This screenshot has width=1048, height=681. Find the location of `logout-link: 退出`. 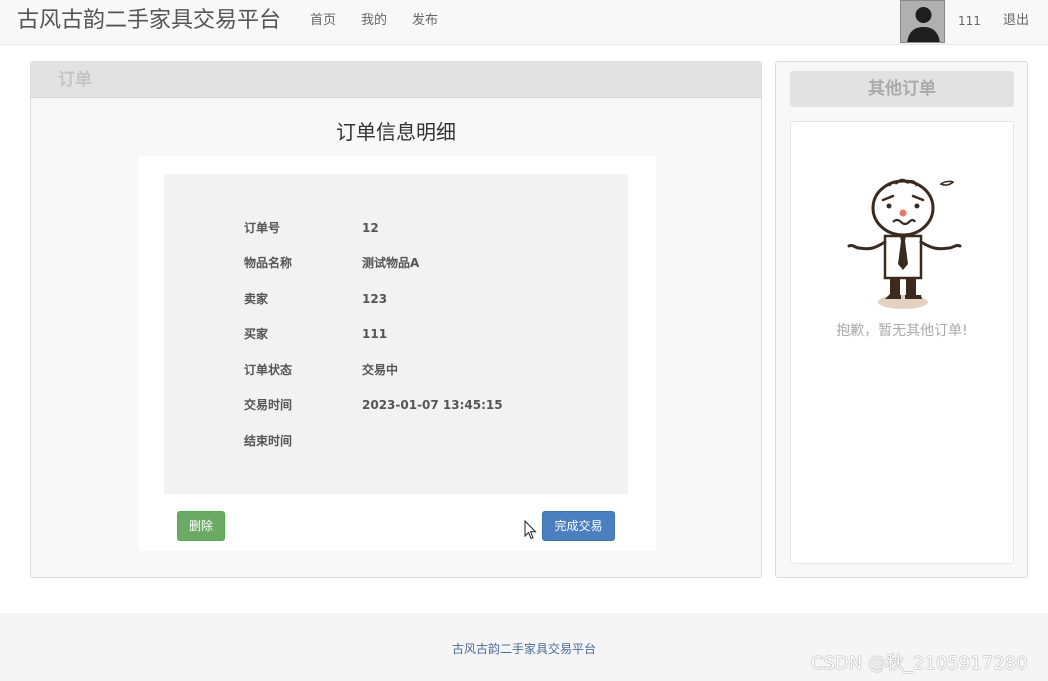

logout-link: 退出 is located at coordinates (1016, 21).